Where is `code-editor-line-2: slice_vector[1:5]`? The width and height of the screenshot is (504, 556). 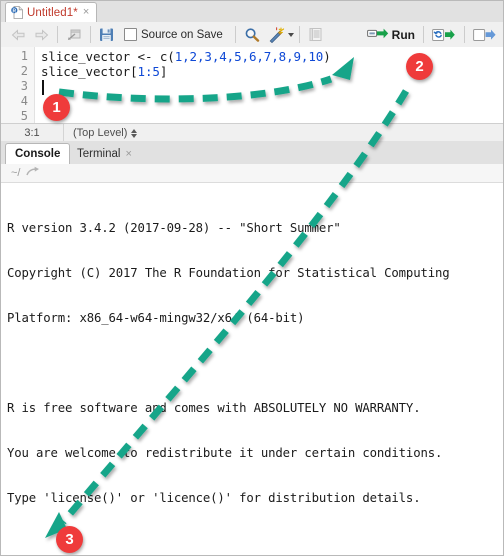 code-editor-line-2: slice_vector[1:5] is located at coordinates (104, 71).